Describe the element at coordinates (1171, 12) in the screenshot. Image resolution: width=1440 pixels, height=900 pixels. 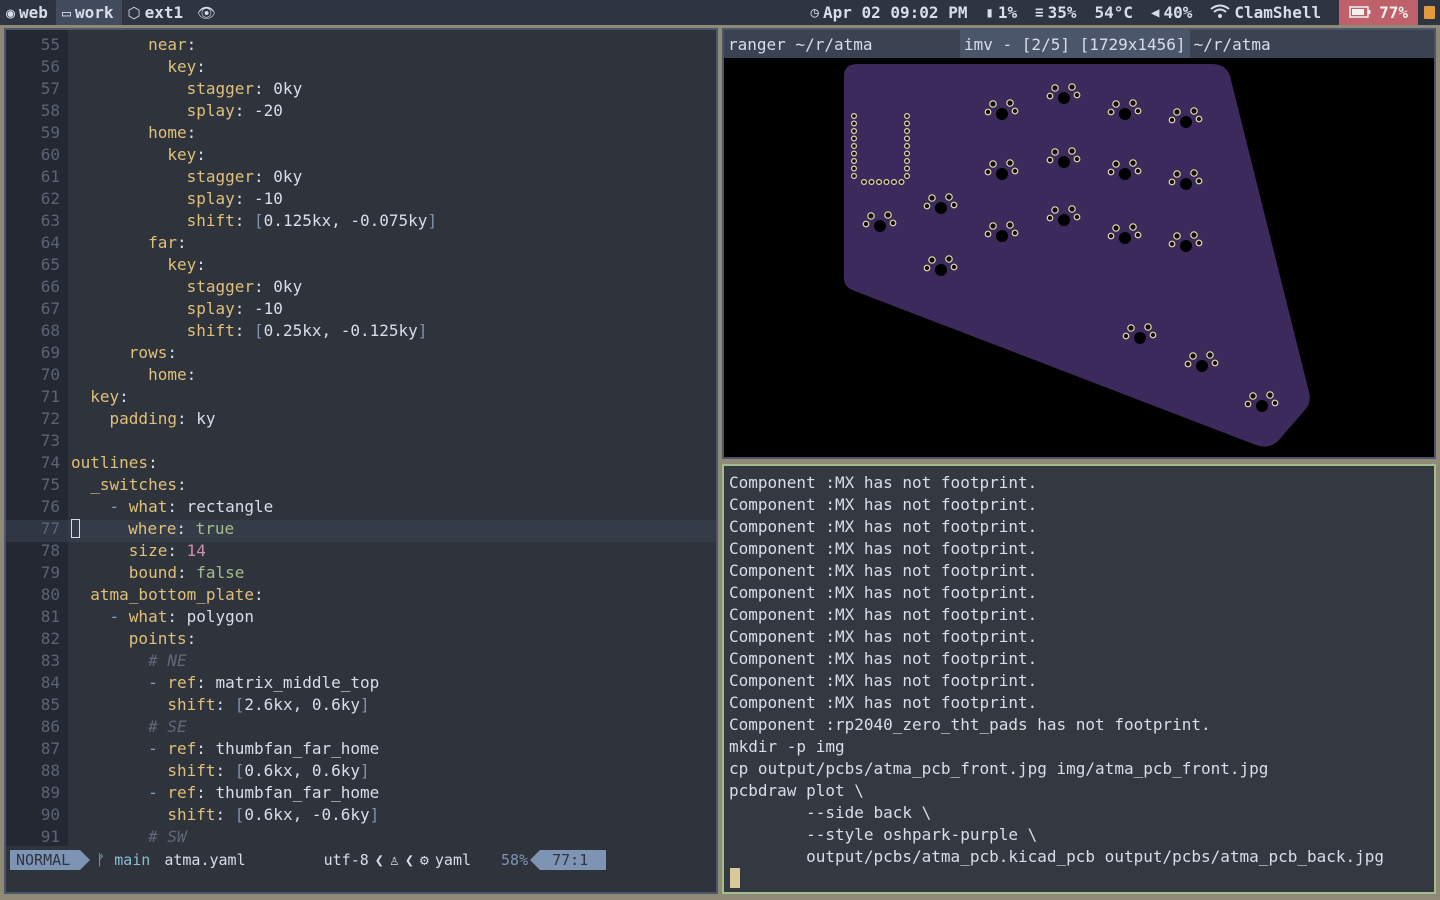
I see `volume-widget: ◀ 40%` at that location.